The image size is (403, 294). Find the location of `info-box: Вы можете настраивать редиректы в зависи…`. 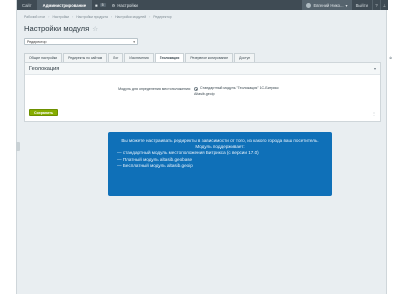

info-box: Вы можете настраивать редиректы в зависи… is located at coordinates (220, 164).